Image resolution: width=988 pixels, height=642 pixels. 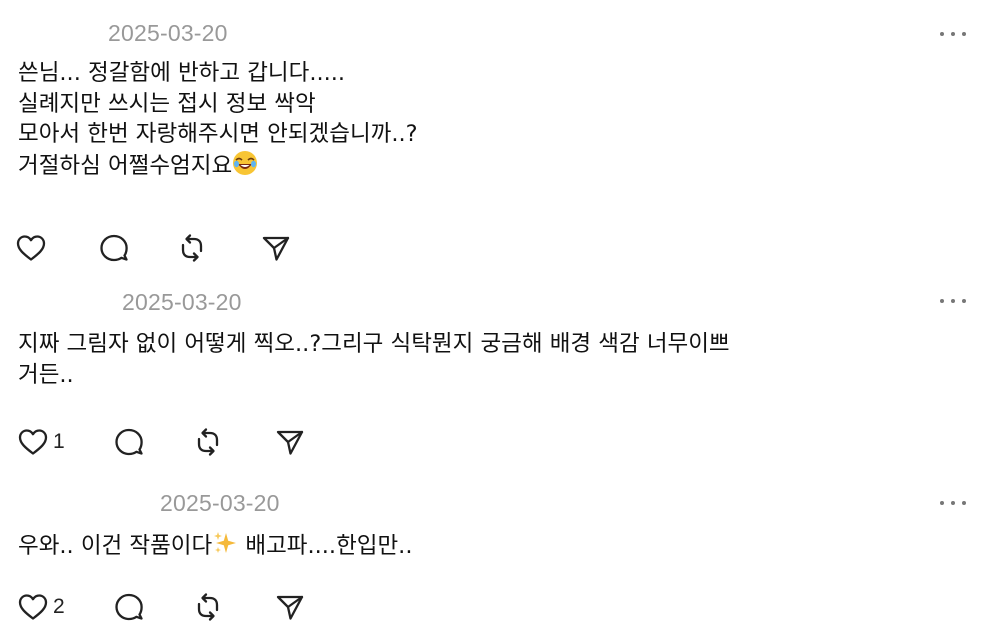 I want to click on like-button: 2, so click(x=41, y=607).